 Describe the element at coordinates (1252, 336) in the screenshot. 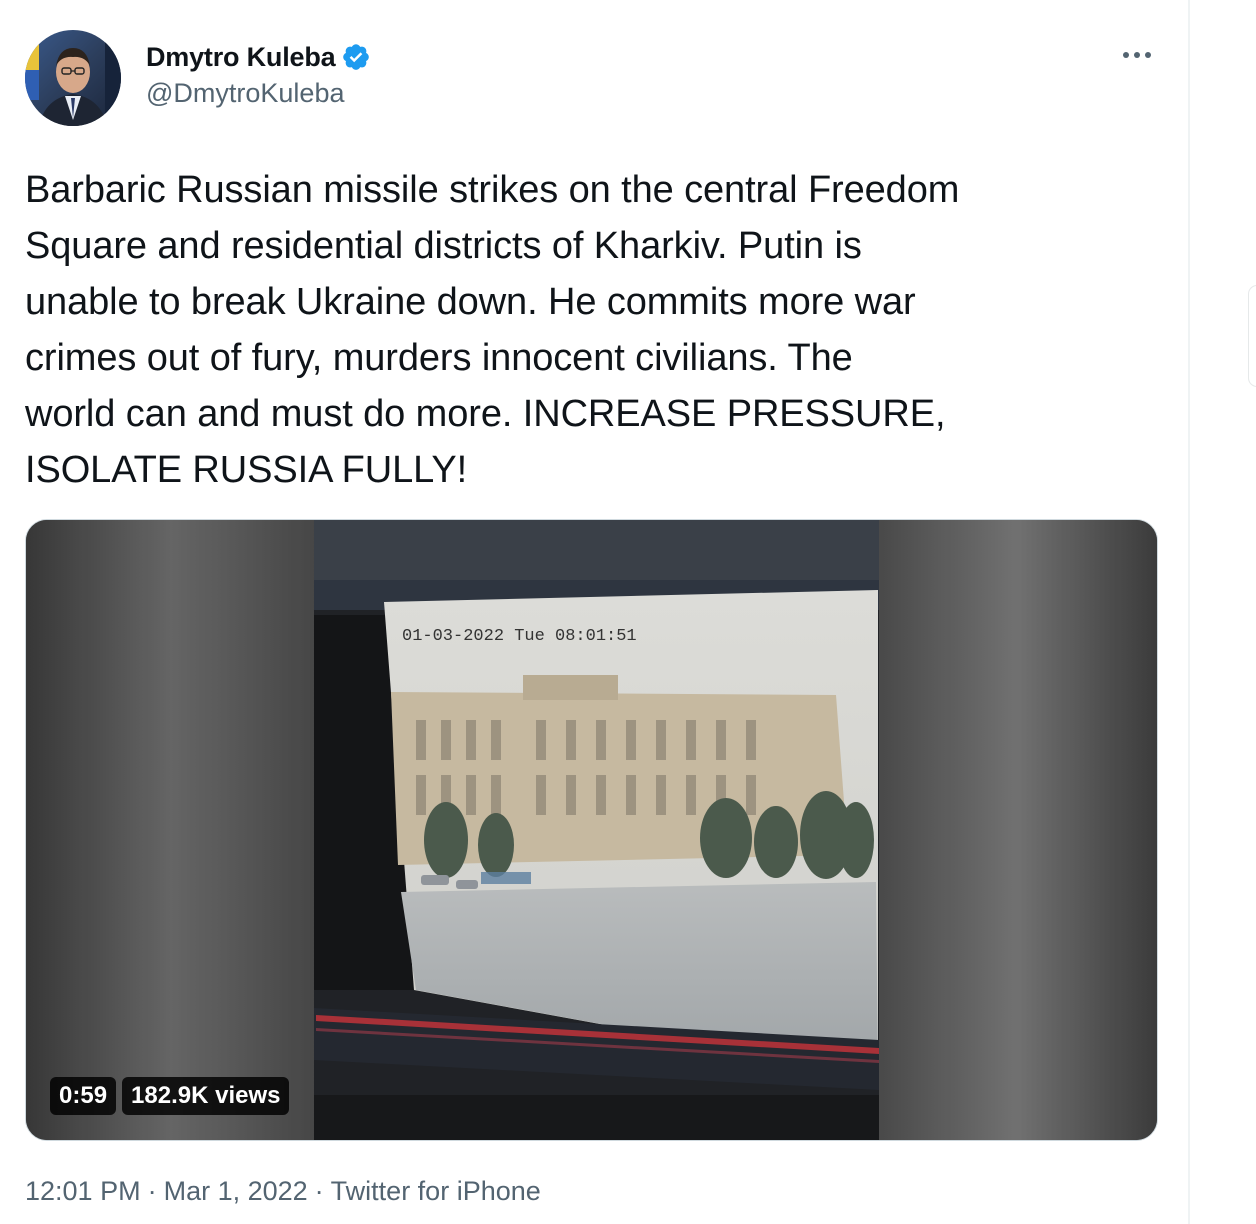

I see `sidebar-panel-edge` at that location.